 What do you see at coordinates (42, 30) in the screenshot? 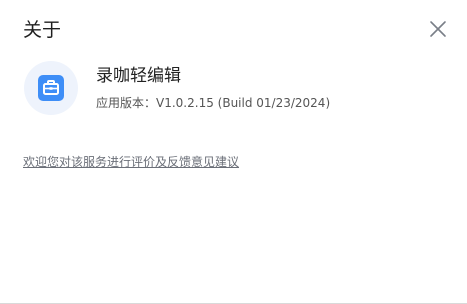
I see `dialog-title: 关于` at bounding box center [42, 30].